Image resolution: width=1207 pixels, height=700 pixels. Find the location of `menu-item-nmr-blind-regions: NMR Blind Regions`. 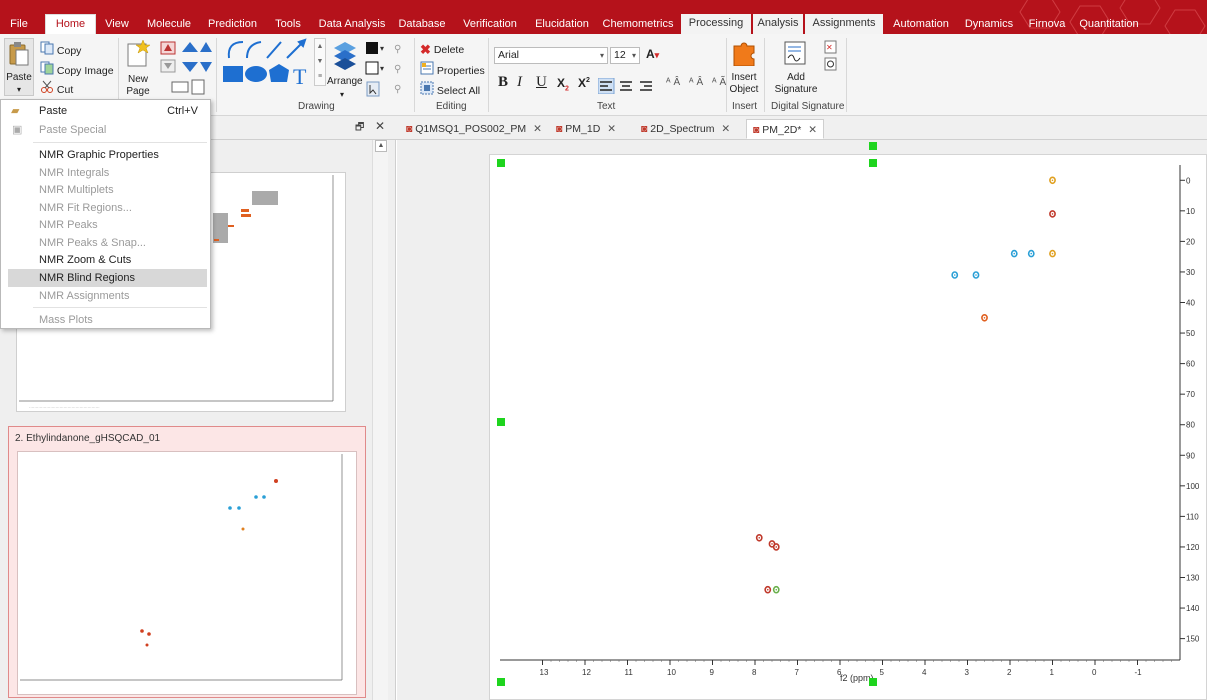

menu-item-nmr-blind-regions: NMR Blind Regions is located at coordinates (107, 278).